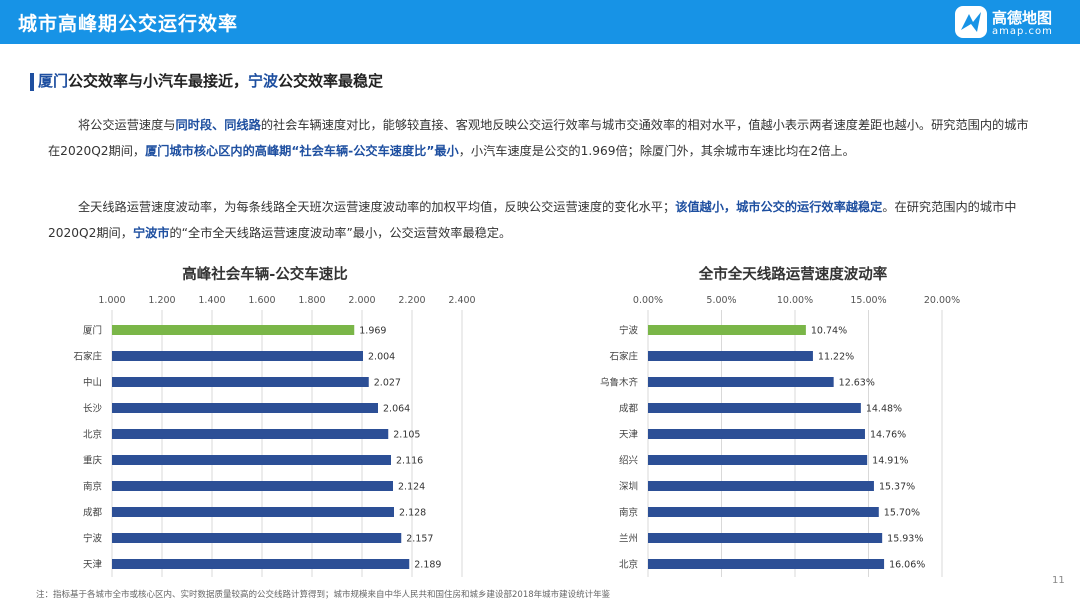 This screenshot has height=604, width=1080. I want to click on category-label: 乌鲁木齐, so click(619, 383).